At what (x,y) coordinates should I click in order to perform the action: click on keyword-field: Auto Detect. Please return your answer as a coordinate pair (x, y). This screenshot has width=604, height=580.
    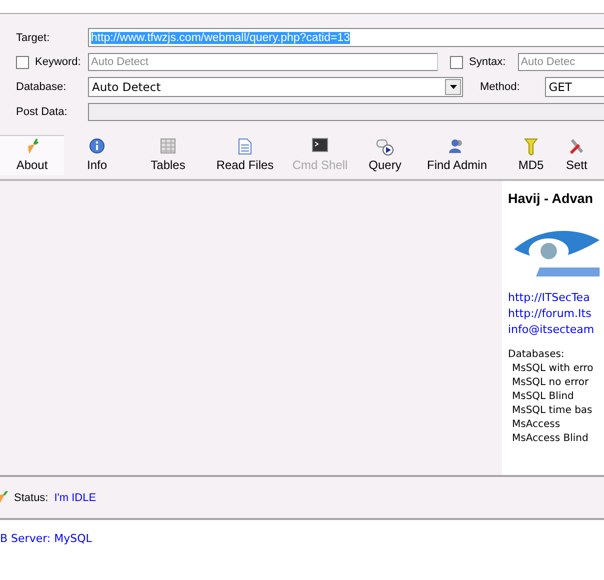
    Looking at the image, I should click on (263, 62).